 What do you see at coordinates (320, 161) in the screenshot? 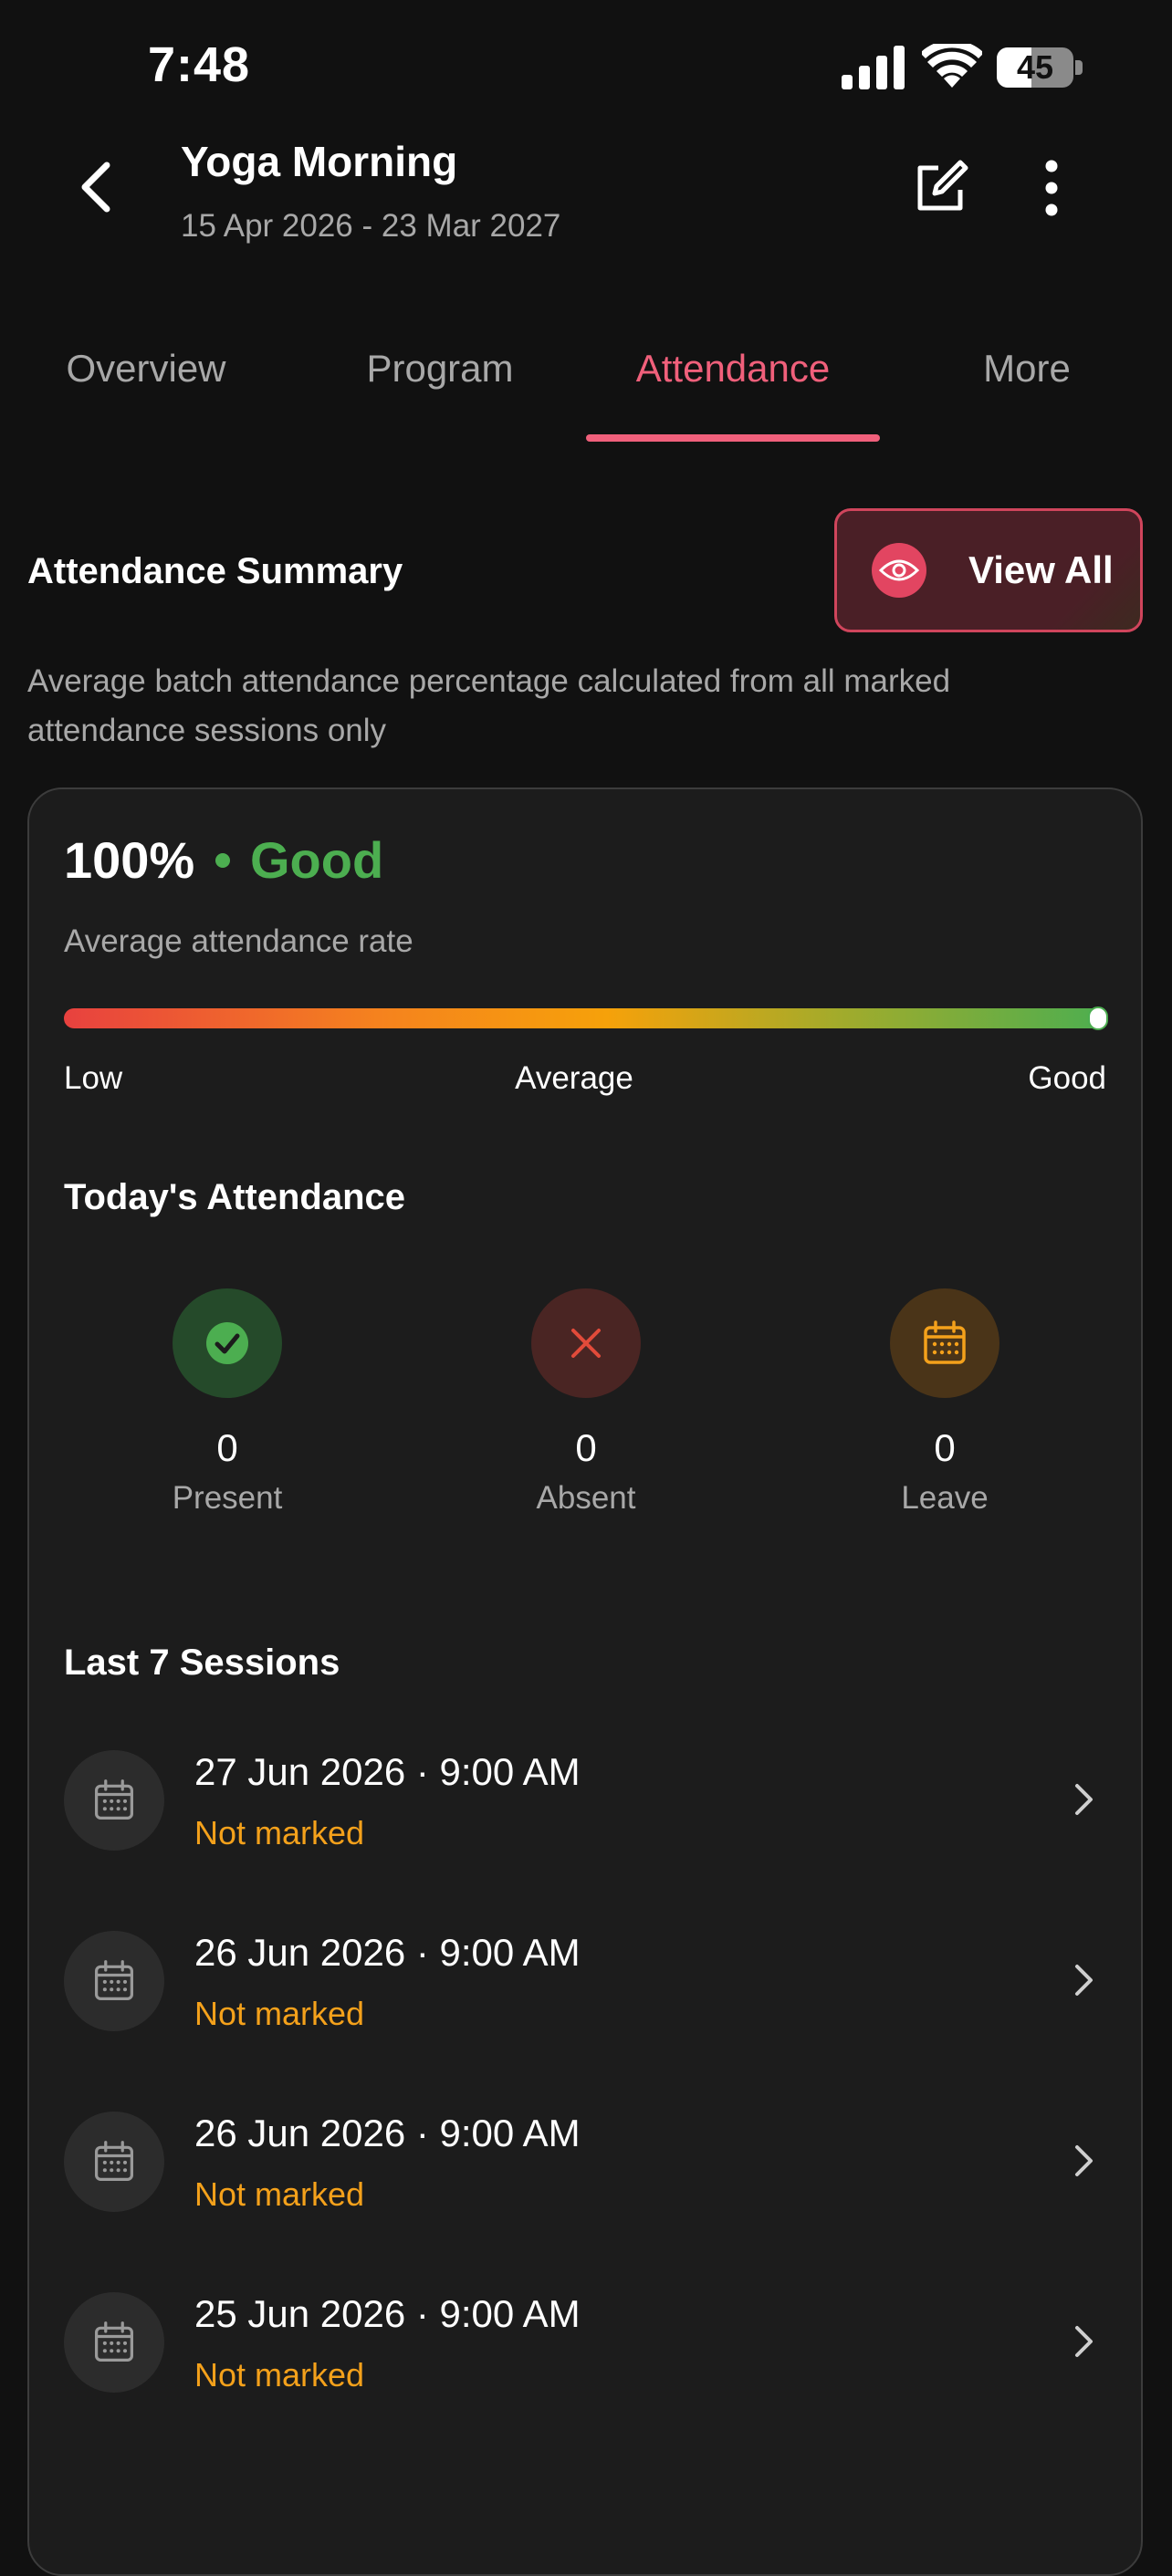
I see `page-title: Yoga Morning` at bounding box center [320, 161].